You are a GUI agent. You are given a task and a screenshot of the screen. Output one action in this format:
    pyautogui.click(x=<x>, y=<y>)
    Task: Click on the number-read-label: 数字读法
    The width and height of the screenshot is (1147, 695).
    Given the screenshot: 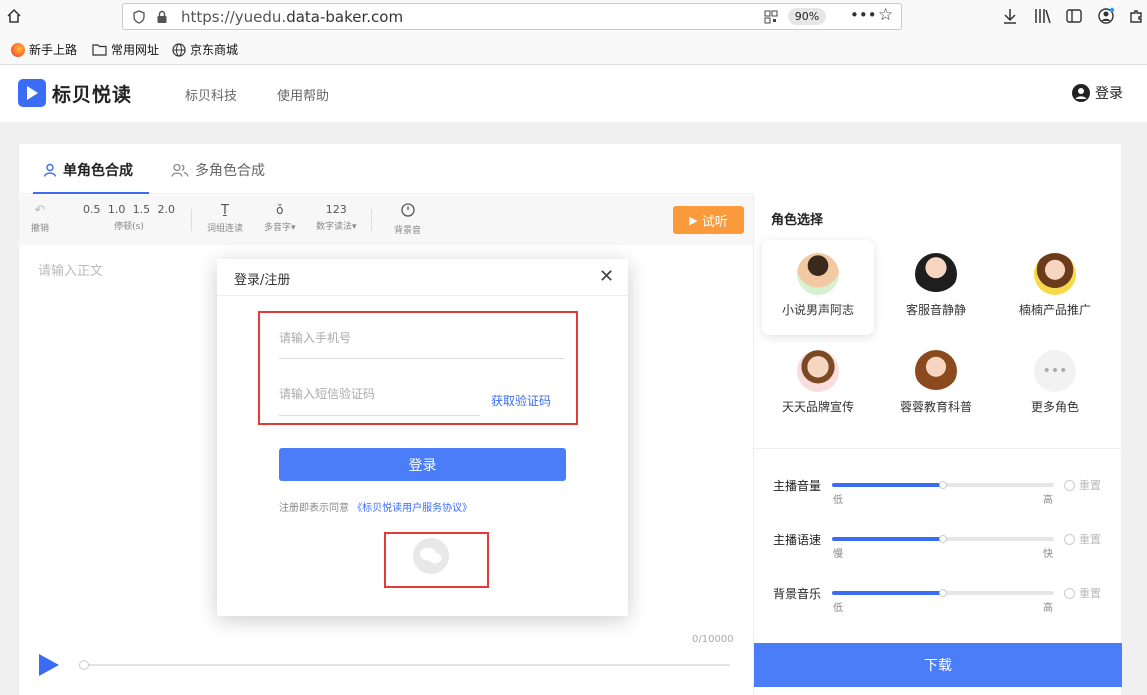 What is the action you would take?
    pyautogui.click(x=334, y=227)
    